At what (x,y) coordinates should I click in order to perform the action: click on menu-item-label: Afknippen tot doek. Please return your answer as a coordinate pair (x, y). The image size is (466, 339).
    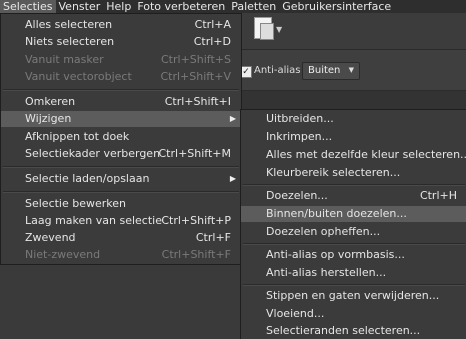
    Looking at the image, I should click on (77, 136).